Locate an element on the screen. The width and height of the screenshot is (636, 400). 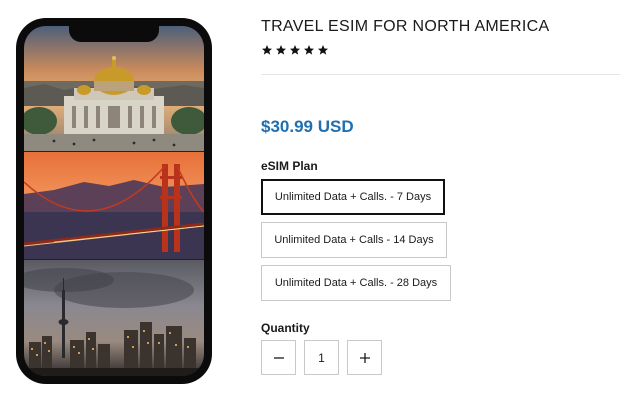
divider is located at coordinates (440, 74).